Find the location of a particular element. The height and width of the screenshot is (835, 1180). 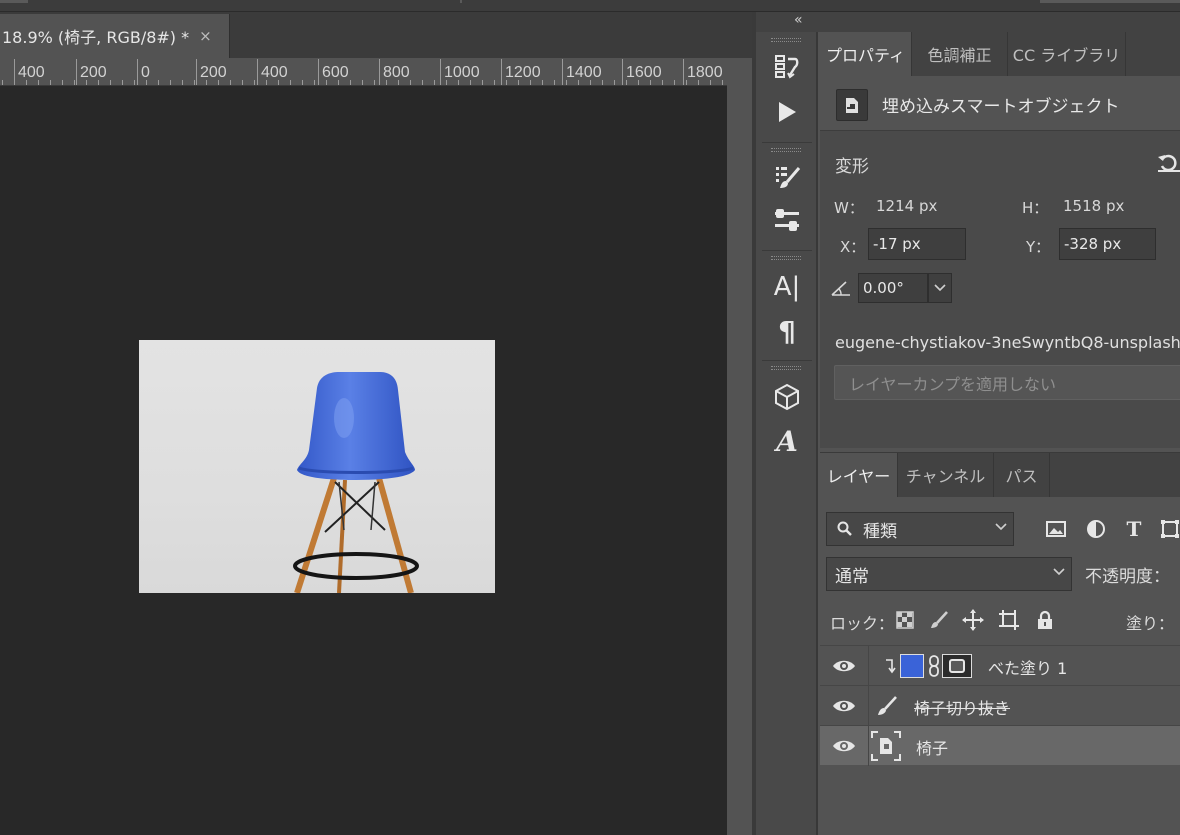

layer-name: 椅子切り抜き is located at coordinates (962, 707).